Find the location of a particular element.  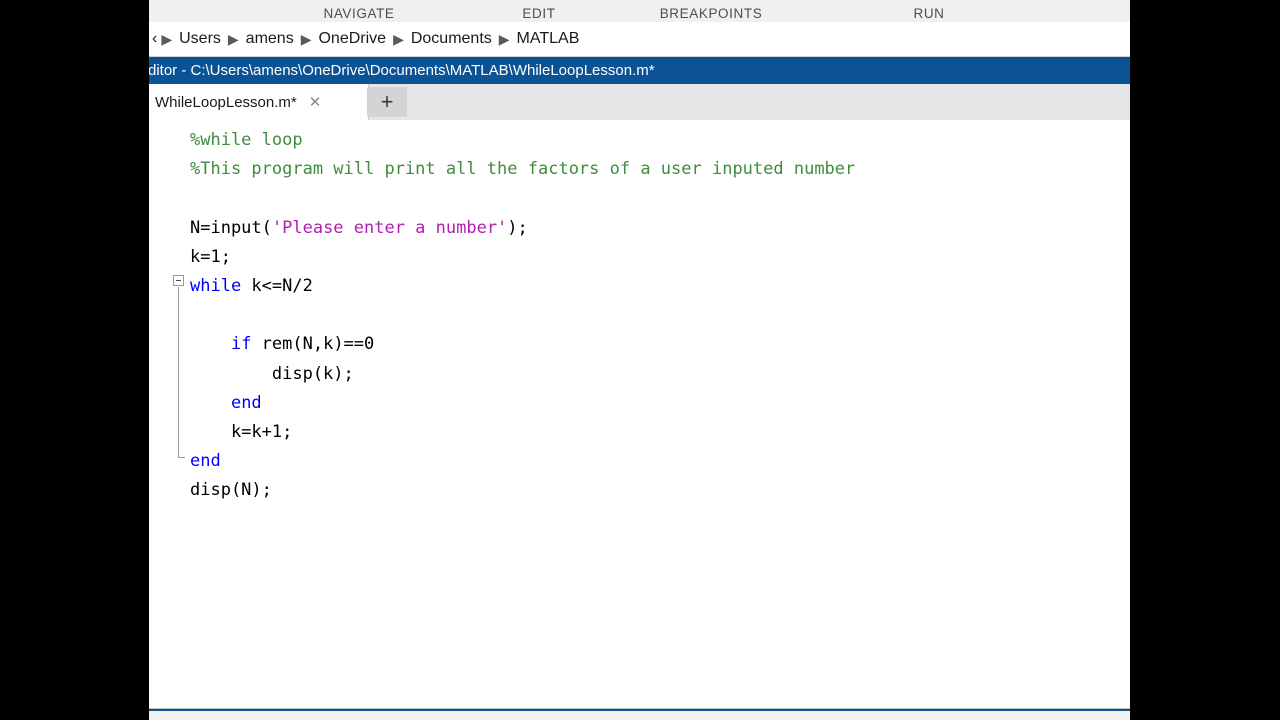

code-token-keyword: if is located at coordinates (241, 344).